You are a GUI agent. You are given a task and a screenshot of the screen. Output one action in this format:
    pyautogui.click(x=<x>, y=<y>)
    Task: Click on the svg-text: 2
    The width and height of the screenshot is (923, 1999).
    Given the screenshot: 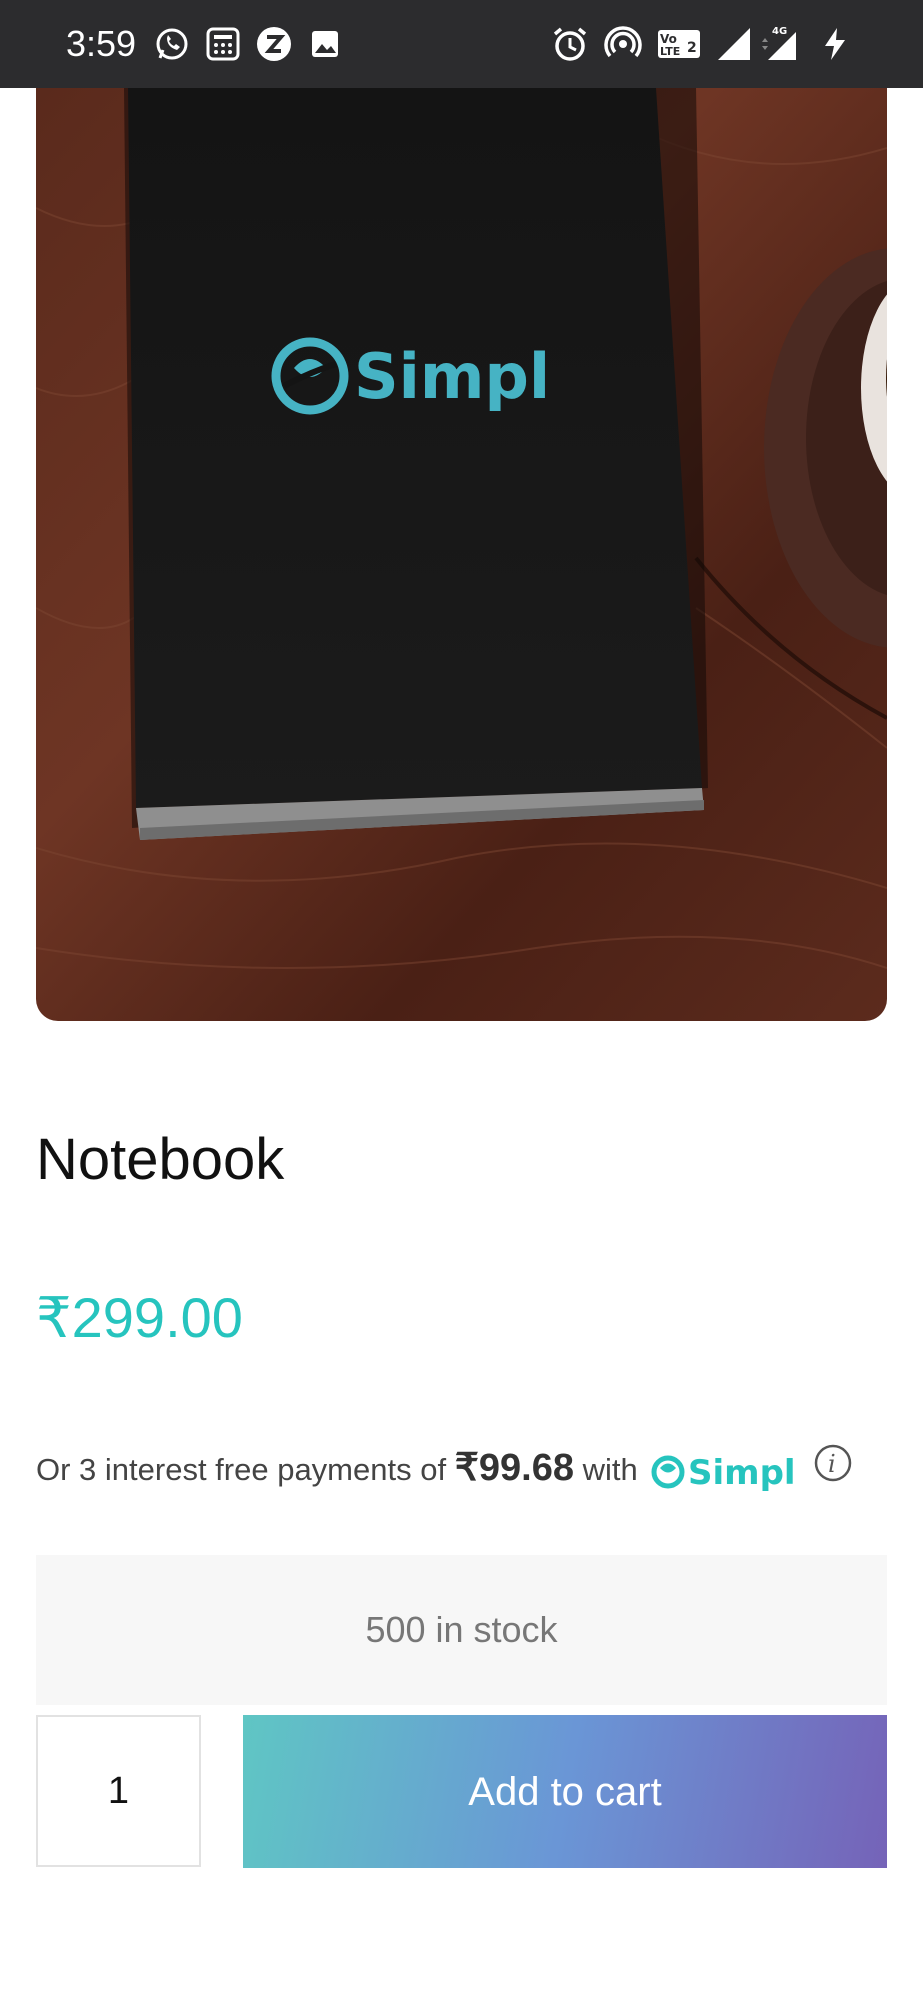 What is the action you would take?
    pyautogui.click(x=692, y=48)
    